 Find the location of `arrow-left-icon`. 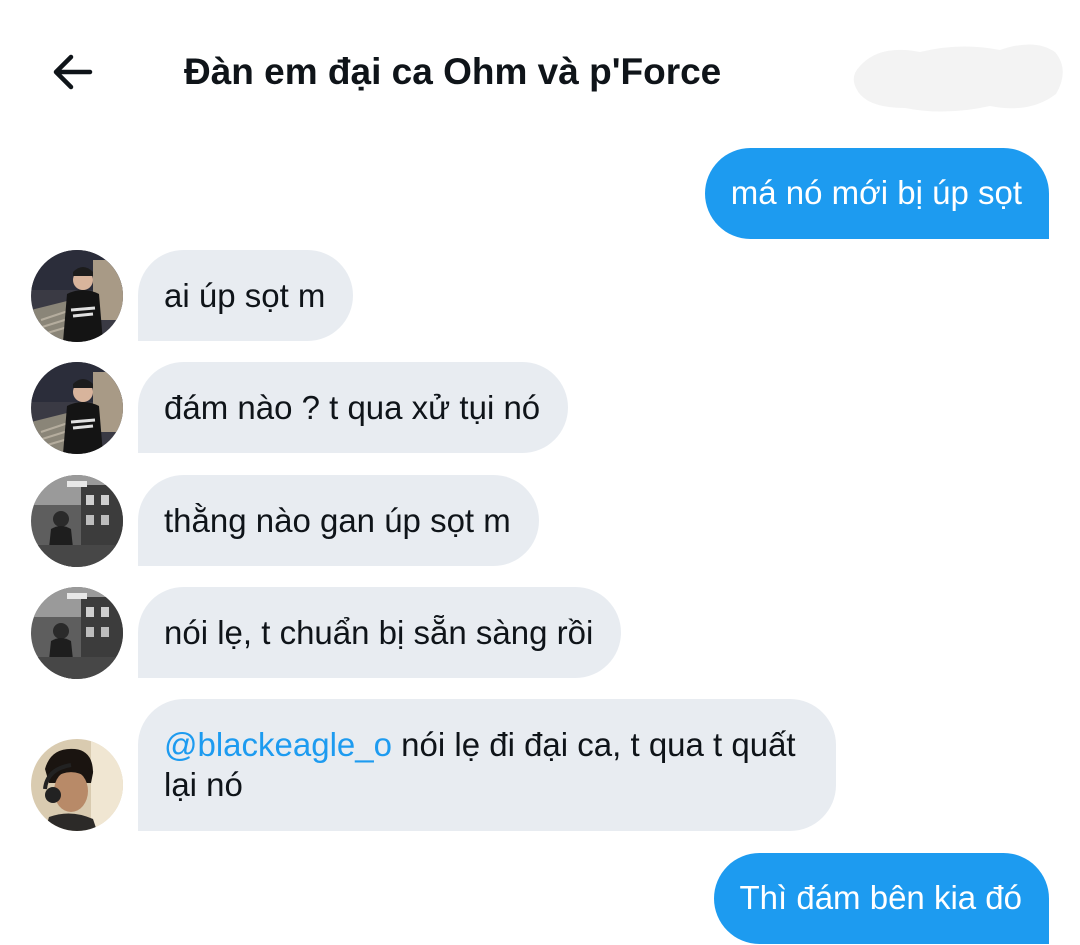

arrow-left-icon is located at coordinates (73, 72).